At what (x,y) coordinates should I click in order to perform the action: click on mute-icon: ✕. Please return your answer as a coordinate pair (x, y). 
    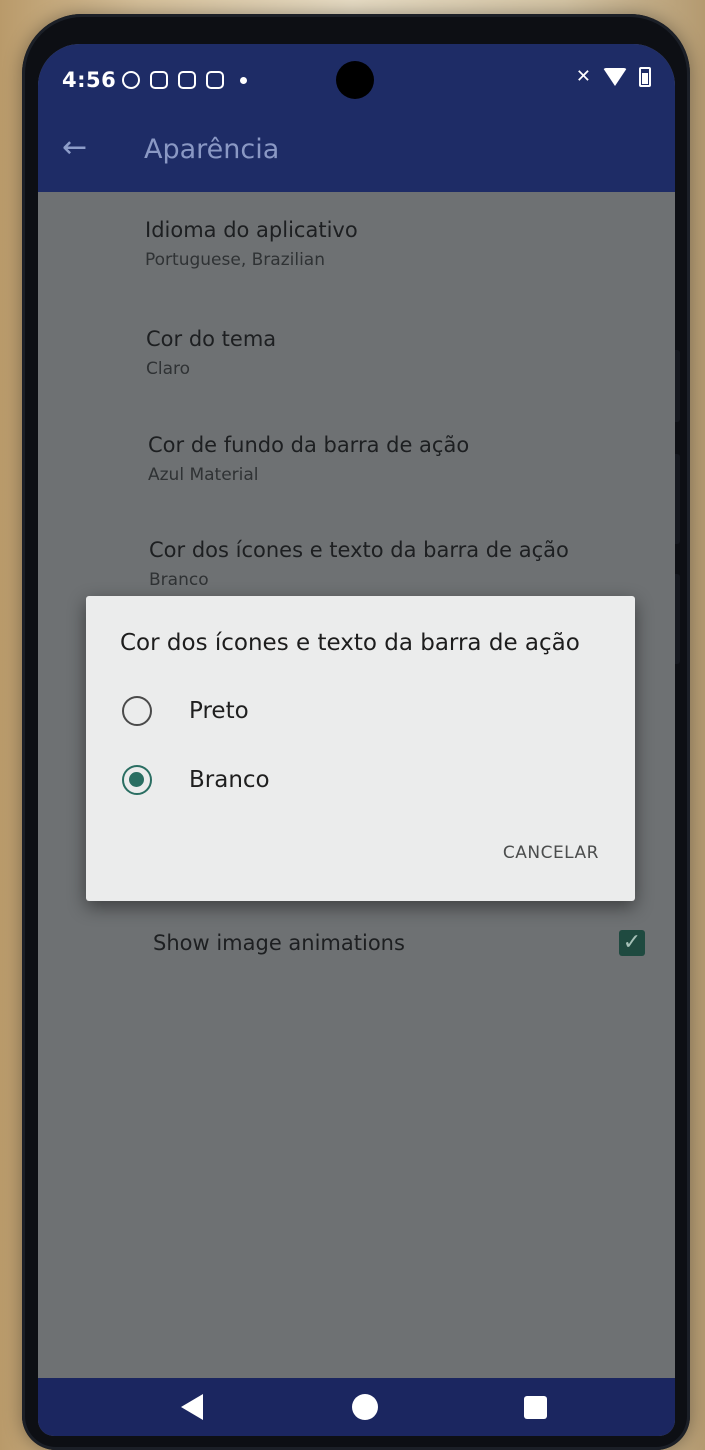
    Looking at the image, I should click on (583, 76).